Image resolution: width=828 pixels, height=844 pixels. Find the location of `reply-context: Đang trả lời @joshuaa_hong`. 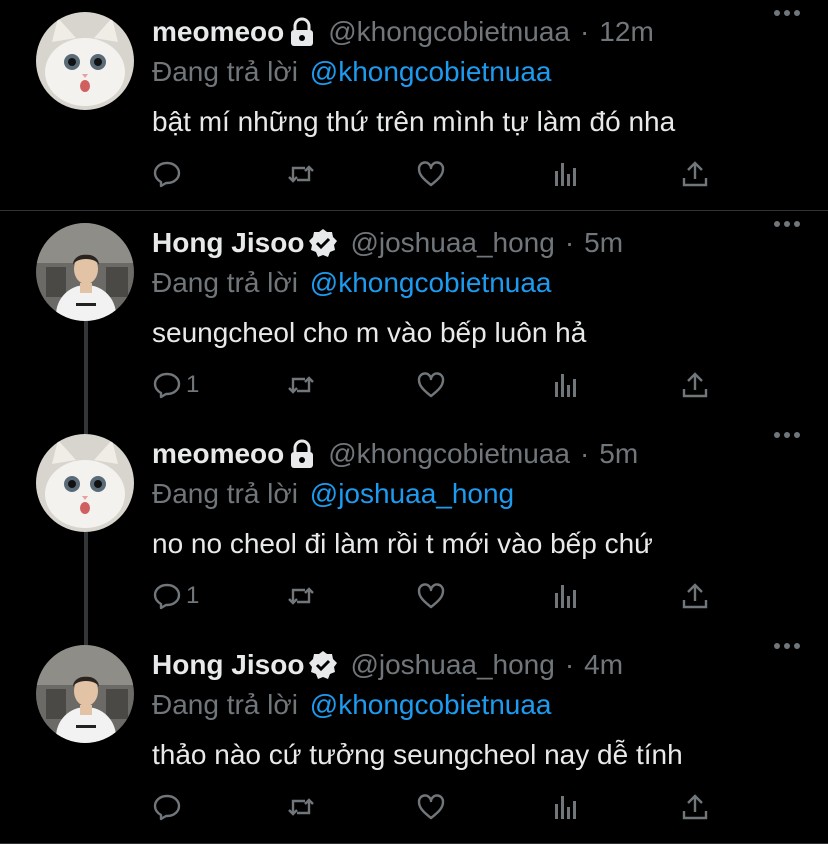

reply-context: Đang trả lời @joshuaa_hong is located at coordinates (480, 494).